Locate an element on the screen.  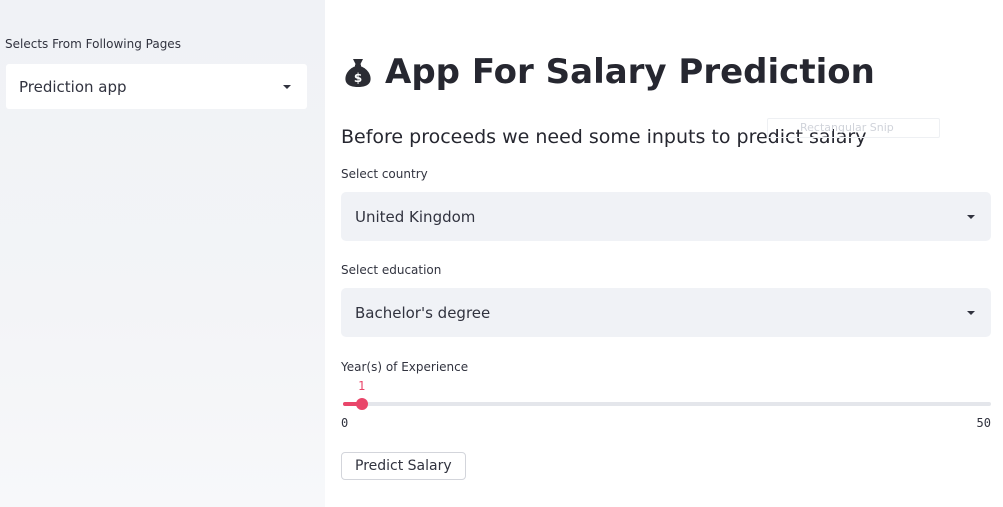
money-bag-icon: $ is located at coordinates (358, 73).